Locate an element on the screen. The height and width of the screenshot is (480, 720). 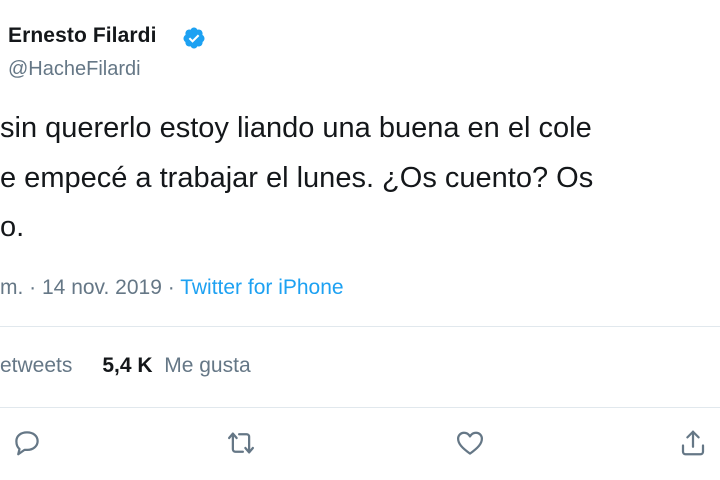
tweet-time: m. is located at coordinates (11, 287).